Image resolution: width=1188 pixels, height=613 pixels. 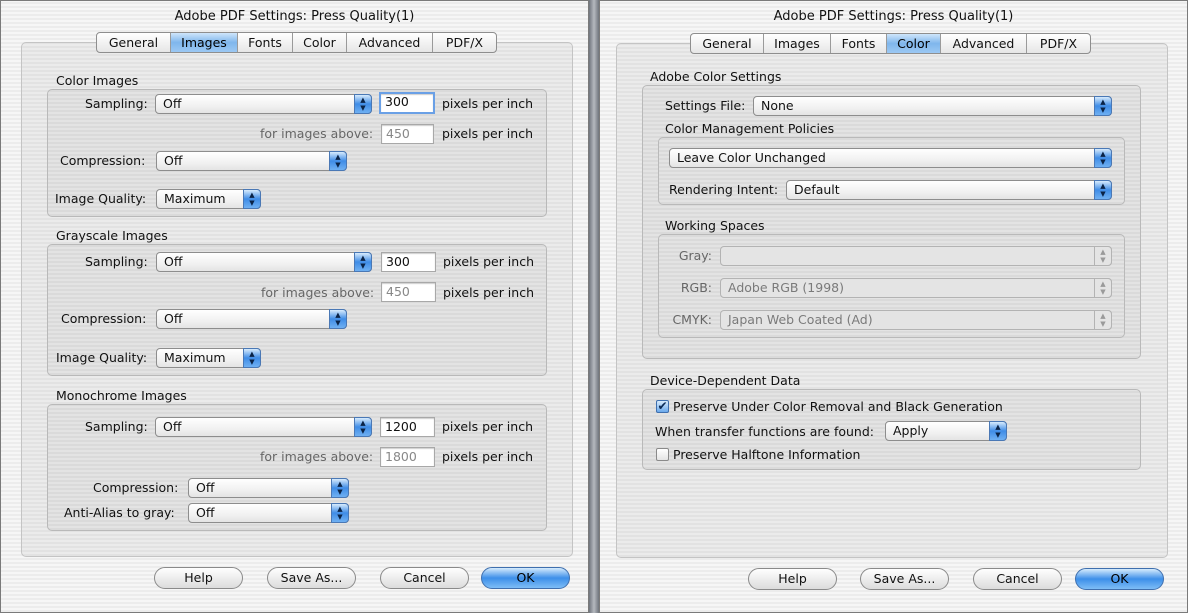 I want to click on rgb-space-value: Adobe RGB (1998), so click(x=786, y=287).